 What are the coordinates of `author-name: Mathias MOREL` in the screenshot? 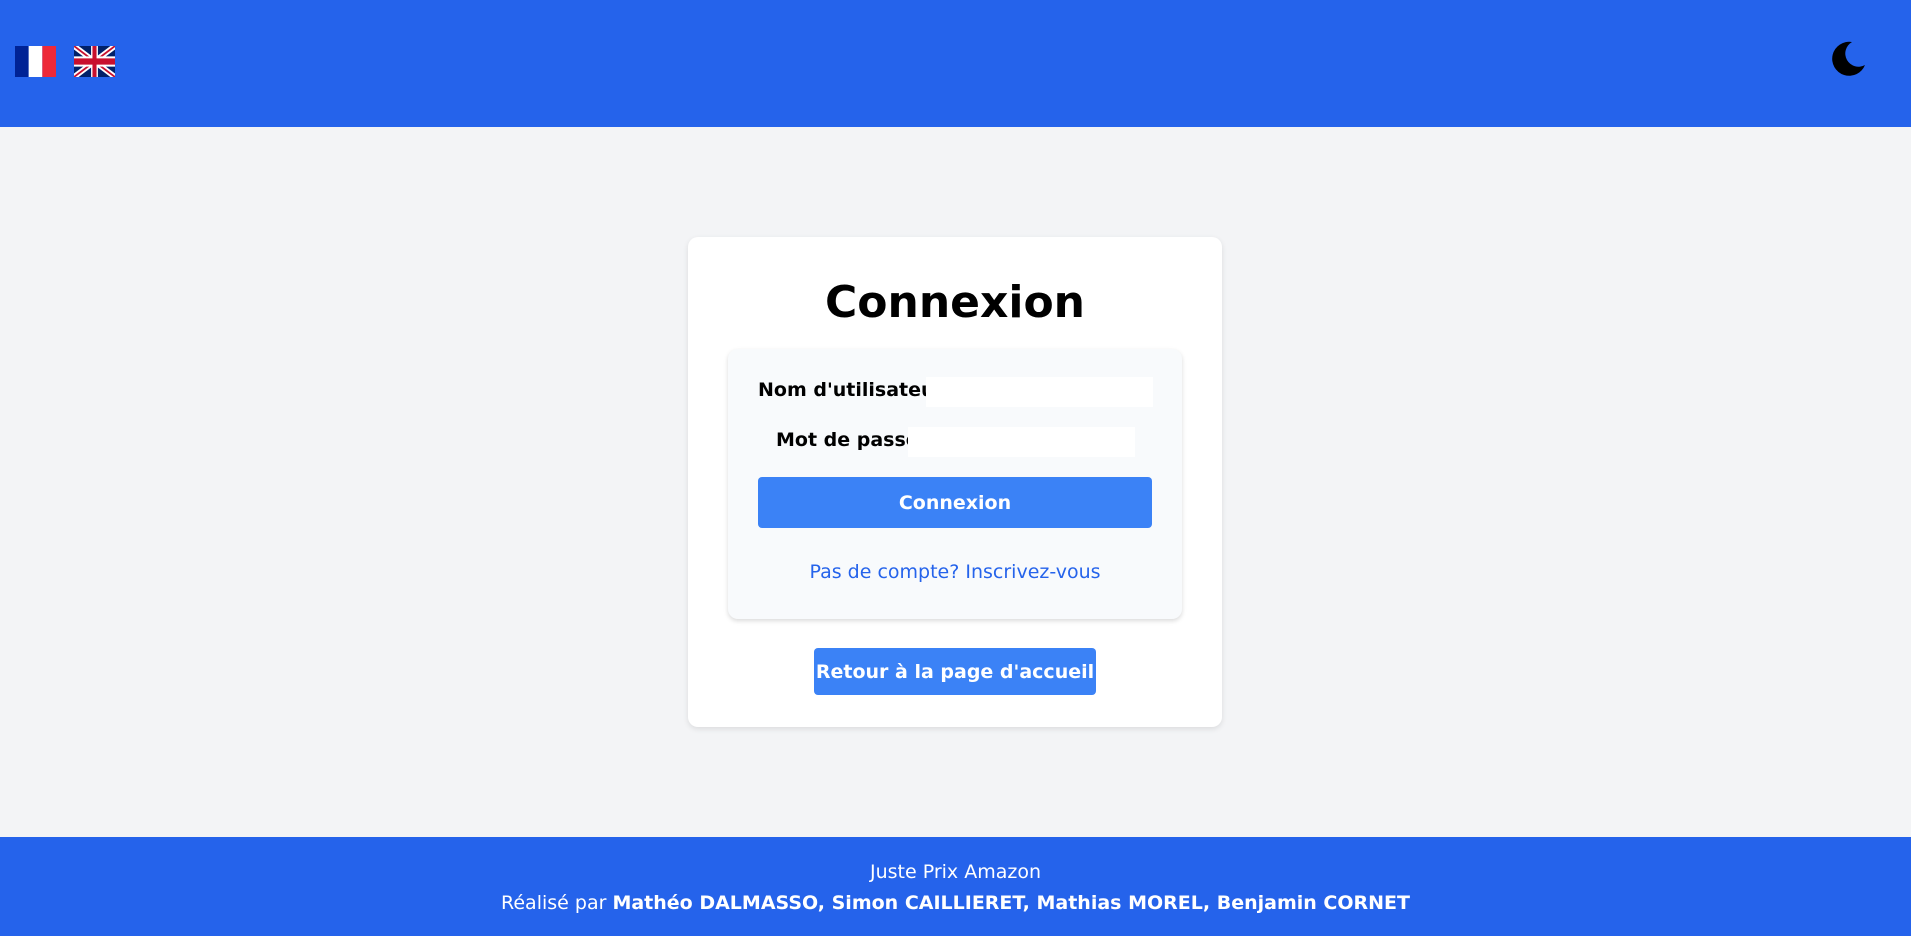 It's located at (1119, 903).